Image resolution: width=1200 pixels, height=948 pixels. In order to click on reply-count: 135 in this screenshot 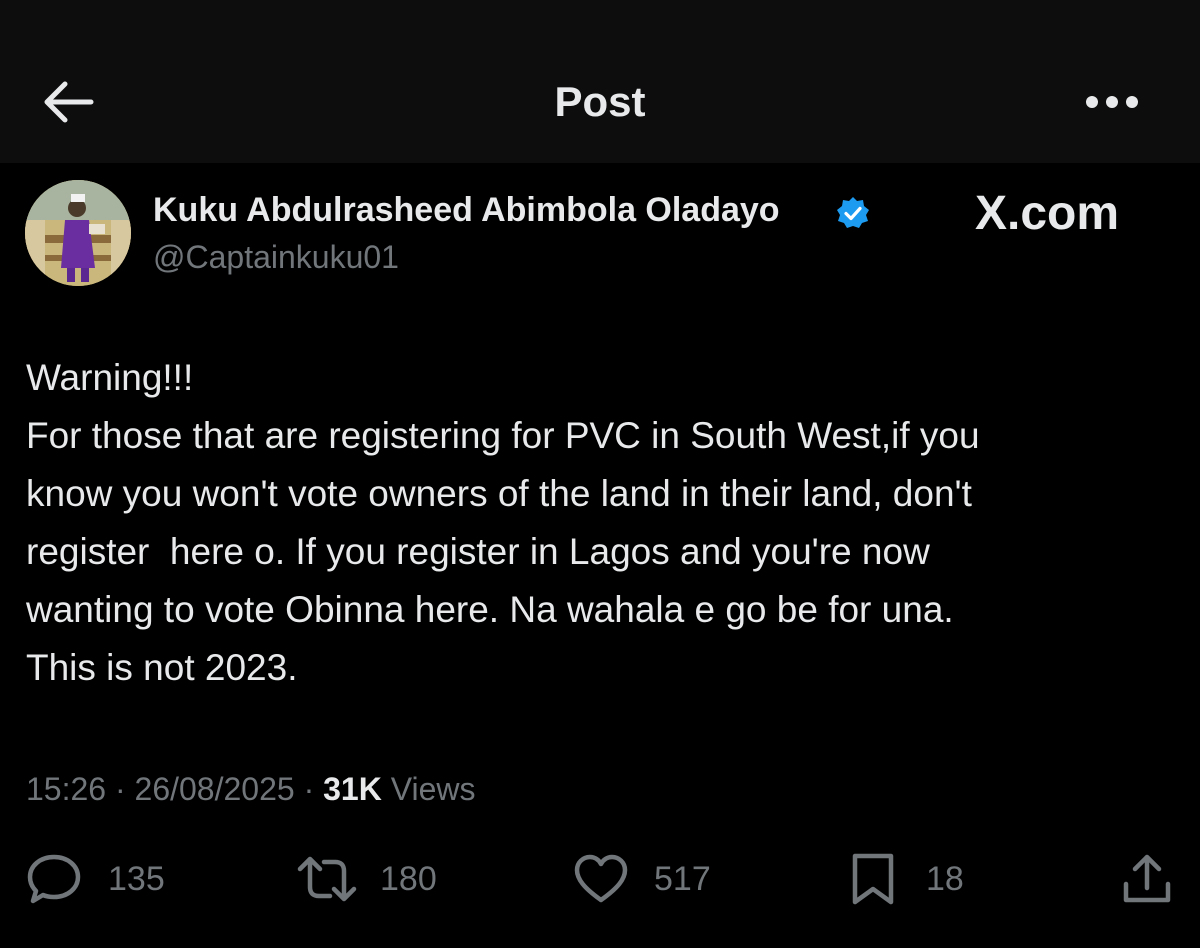, I will do `click(136, 879)`.